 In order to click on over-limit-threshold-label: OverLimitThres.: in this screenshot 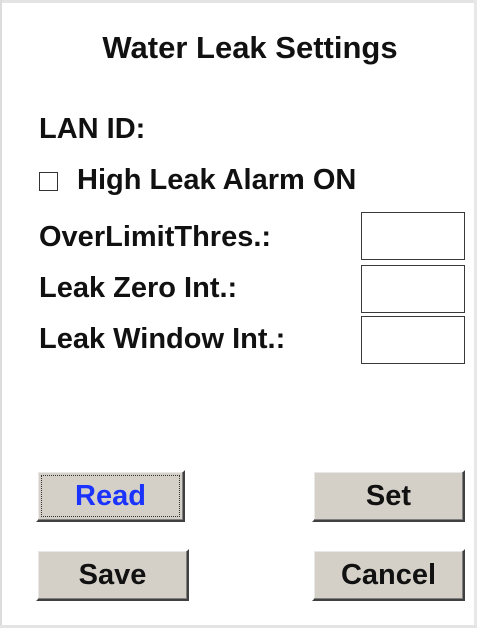, I will do `click(155, 237)`.